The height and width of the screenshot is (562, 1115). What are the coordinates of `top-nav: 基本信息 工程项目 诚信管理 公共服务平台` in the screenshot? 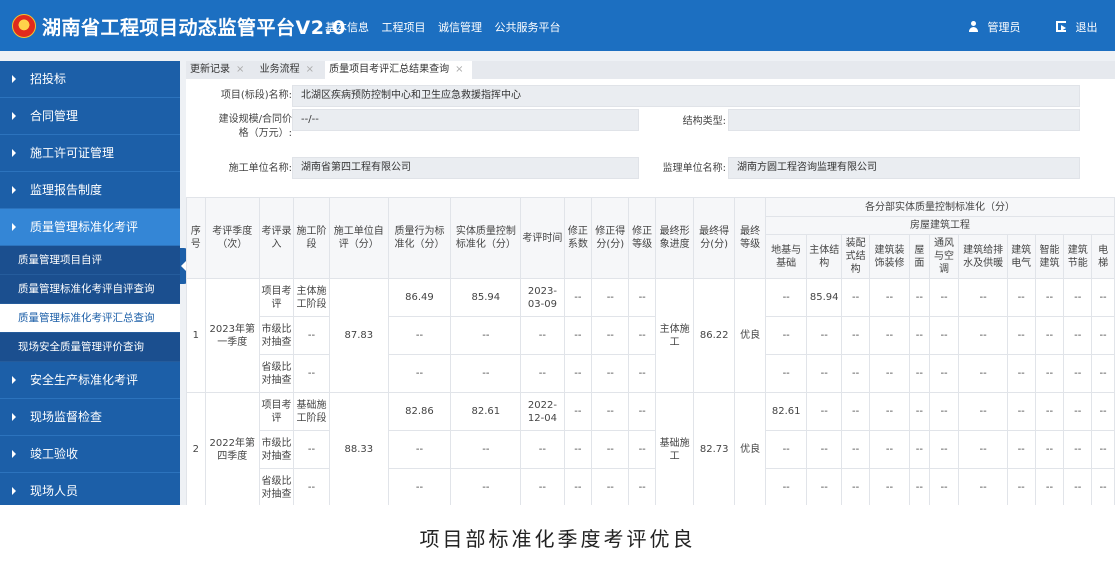 It's located at (447, 27).